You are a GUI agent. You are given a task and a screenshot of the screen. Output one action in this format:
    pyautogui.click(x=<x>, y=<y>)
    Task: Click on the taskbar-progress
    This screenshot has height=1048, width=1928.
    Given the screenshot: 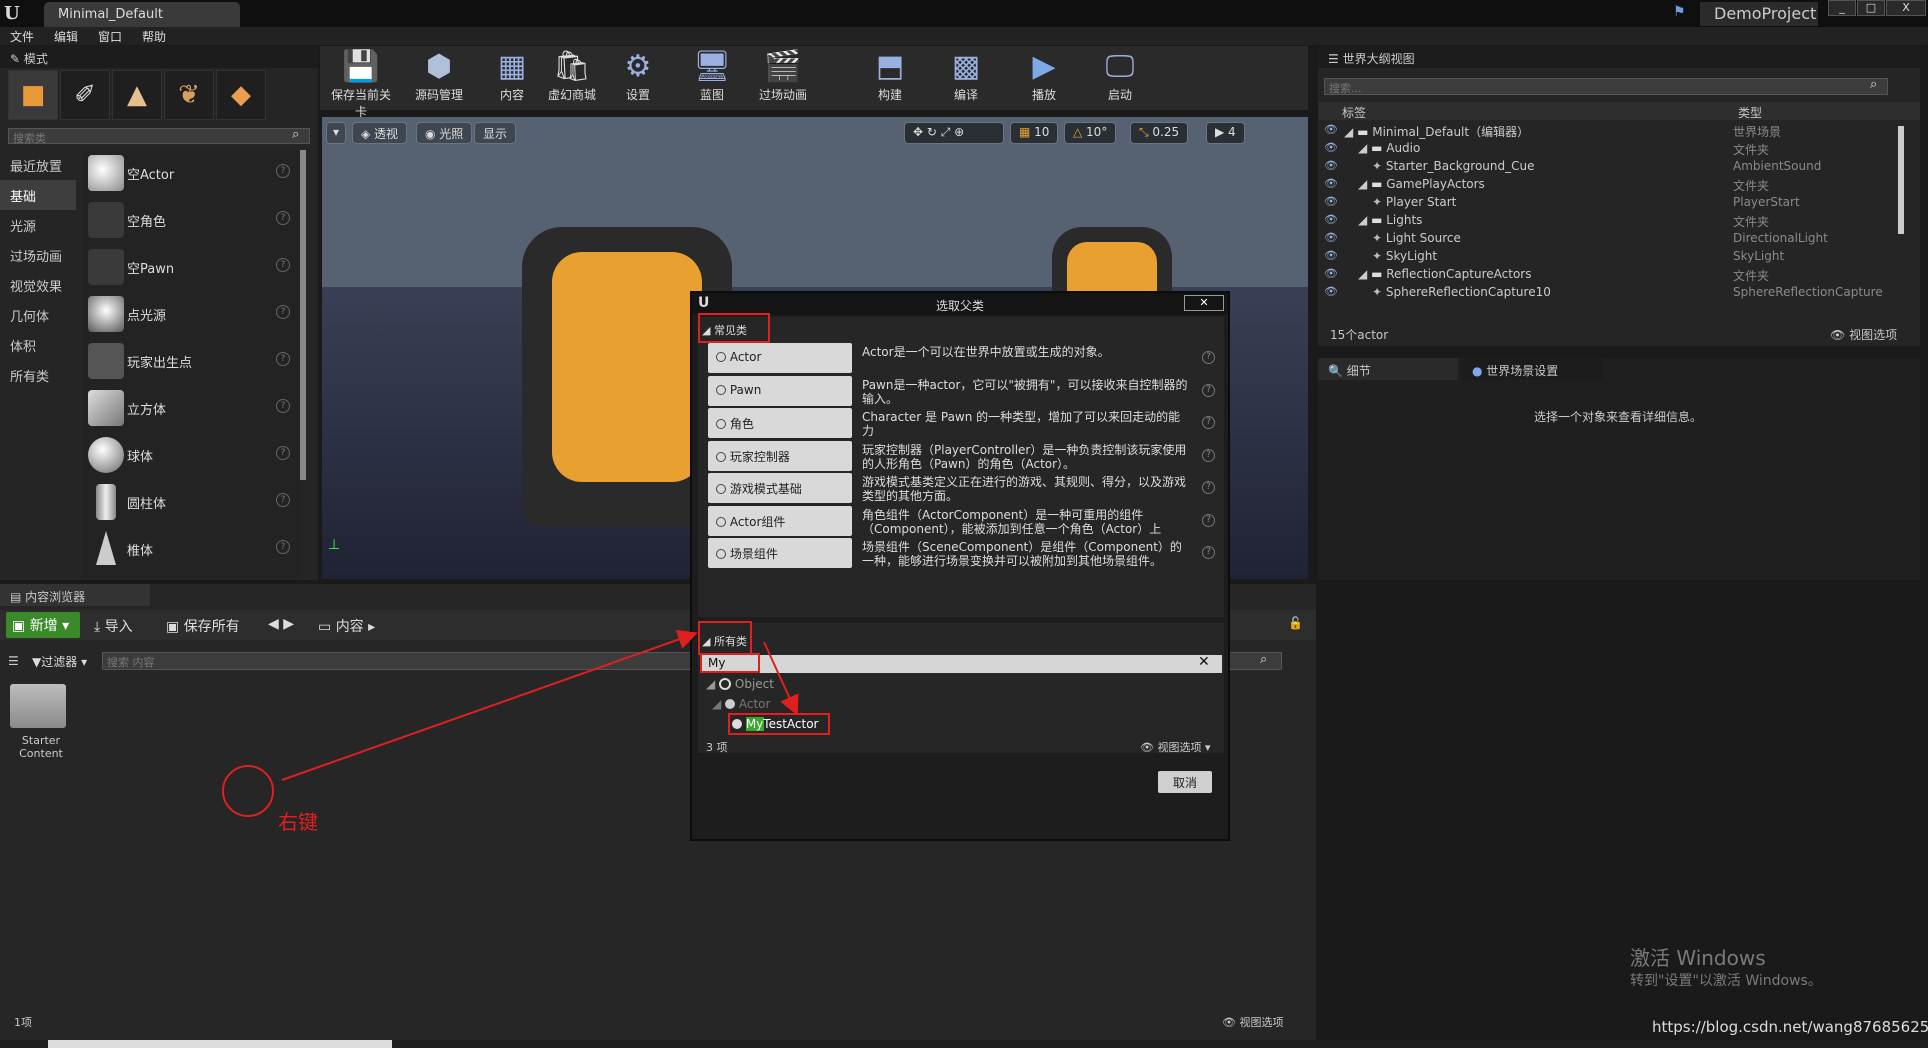 What is the action you would take?
    pyautogui.click(x=220, y=1044)
    